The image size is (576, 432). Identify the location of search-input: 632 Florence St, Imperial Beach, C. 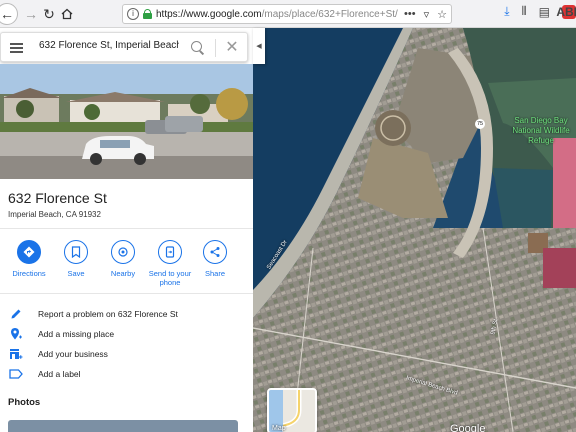
(109, 48).